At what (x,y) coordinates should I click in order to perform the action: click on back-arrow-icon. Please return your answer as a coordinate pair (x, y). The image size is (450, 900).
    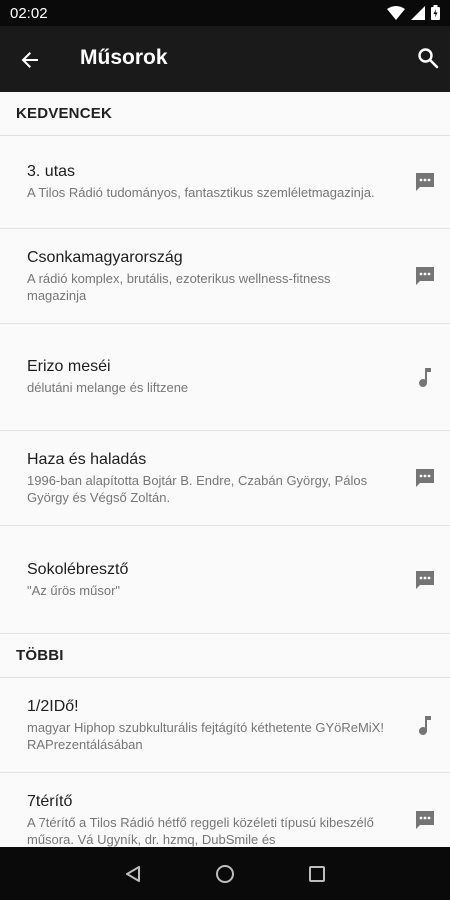
    Looking at the image, I should click on (30, 60).